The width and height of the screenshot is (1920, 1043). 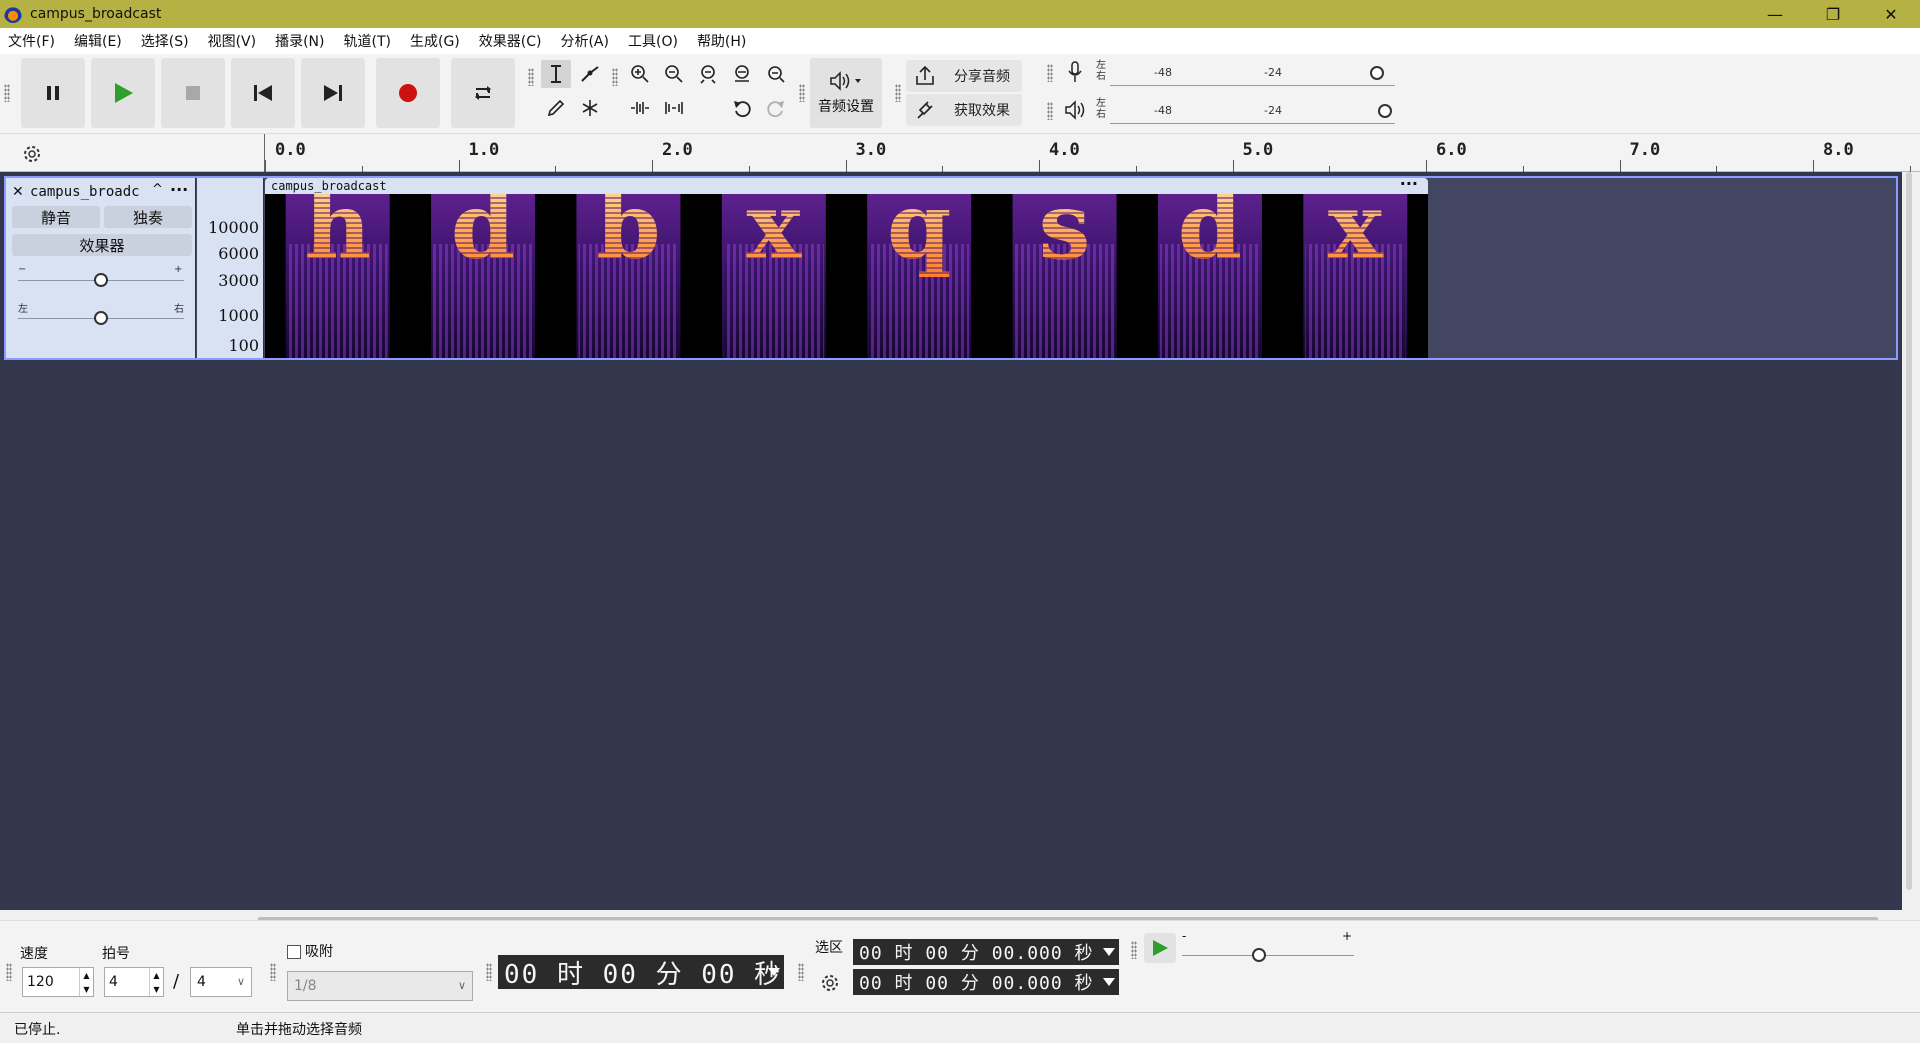 What do you see at coordinates (230, 268) in the screenshot?
I see `frequency-scale: 10000 6000 3000 1000 100` at bounding box center [230, 268].